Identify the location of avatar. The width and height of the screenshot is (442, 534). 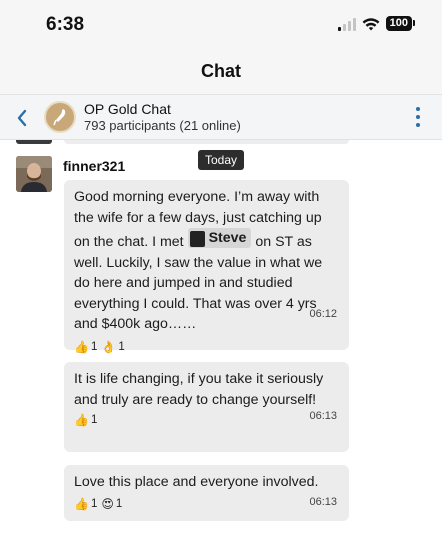
(34, 174).